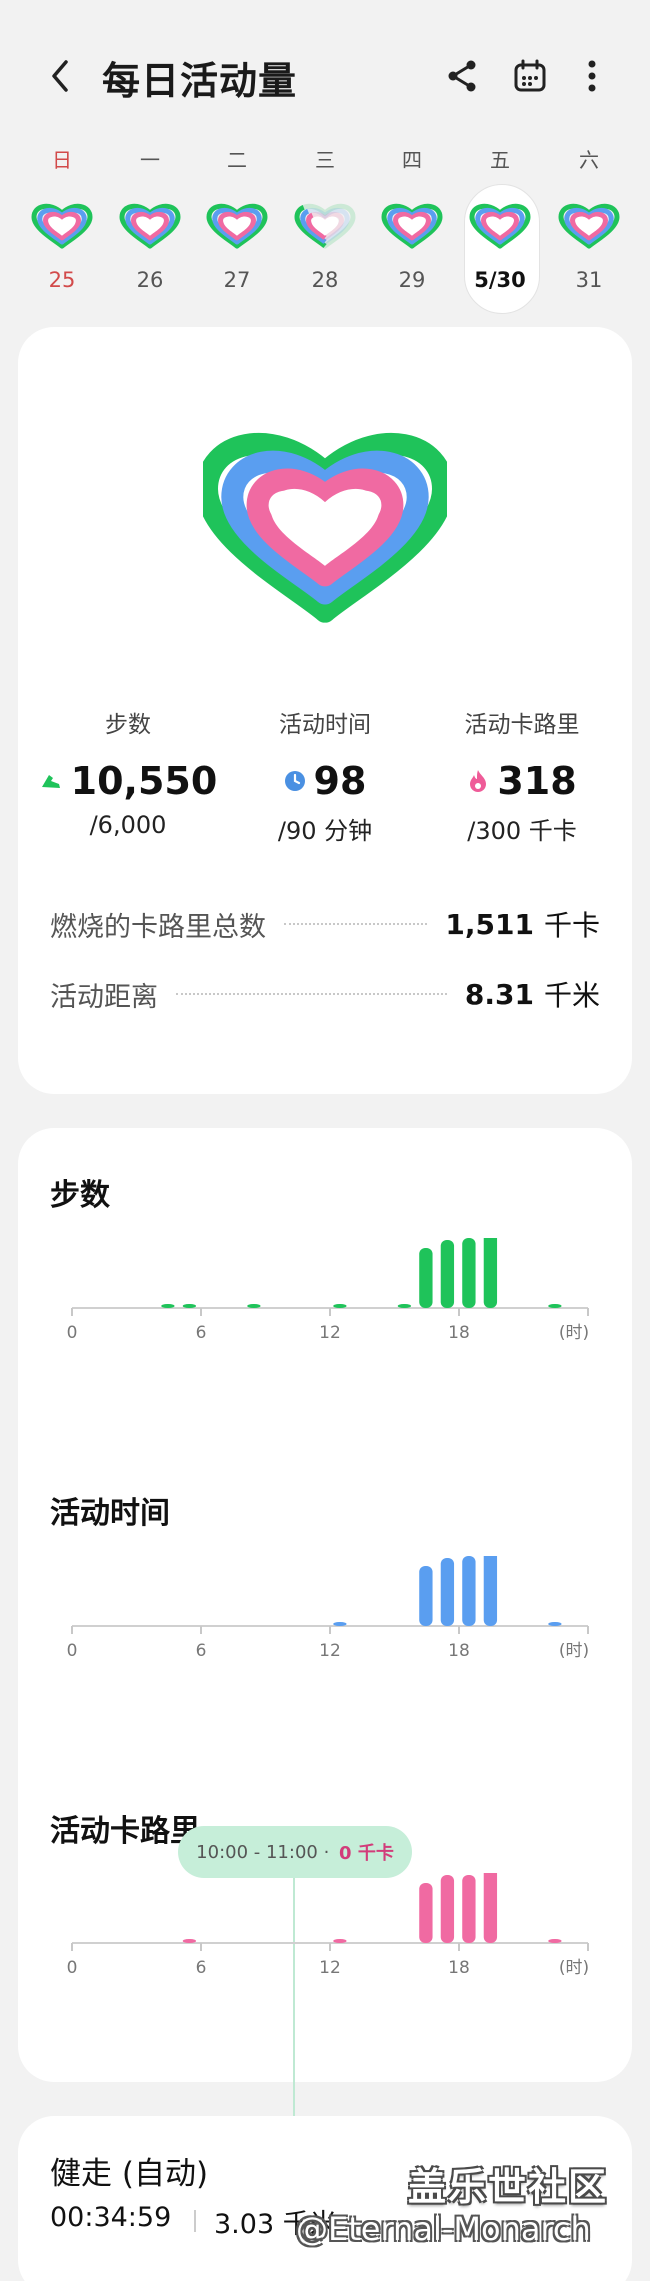 The image size is (650, 2281). Describe the element at coordinates (144, 781) in the screenshot. I see `stat-steps-value: 10,550` at that location.